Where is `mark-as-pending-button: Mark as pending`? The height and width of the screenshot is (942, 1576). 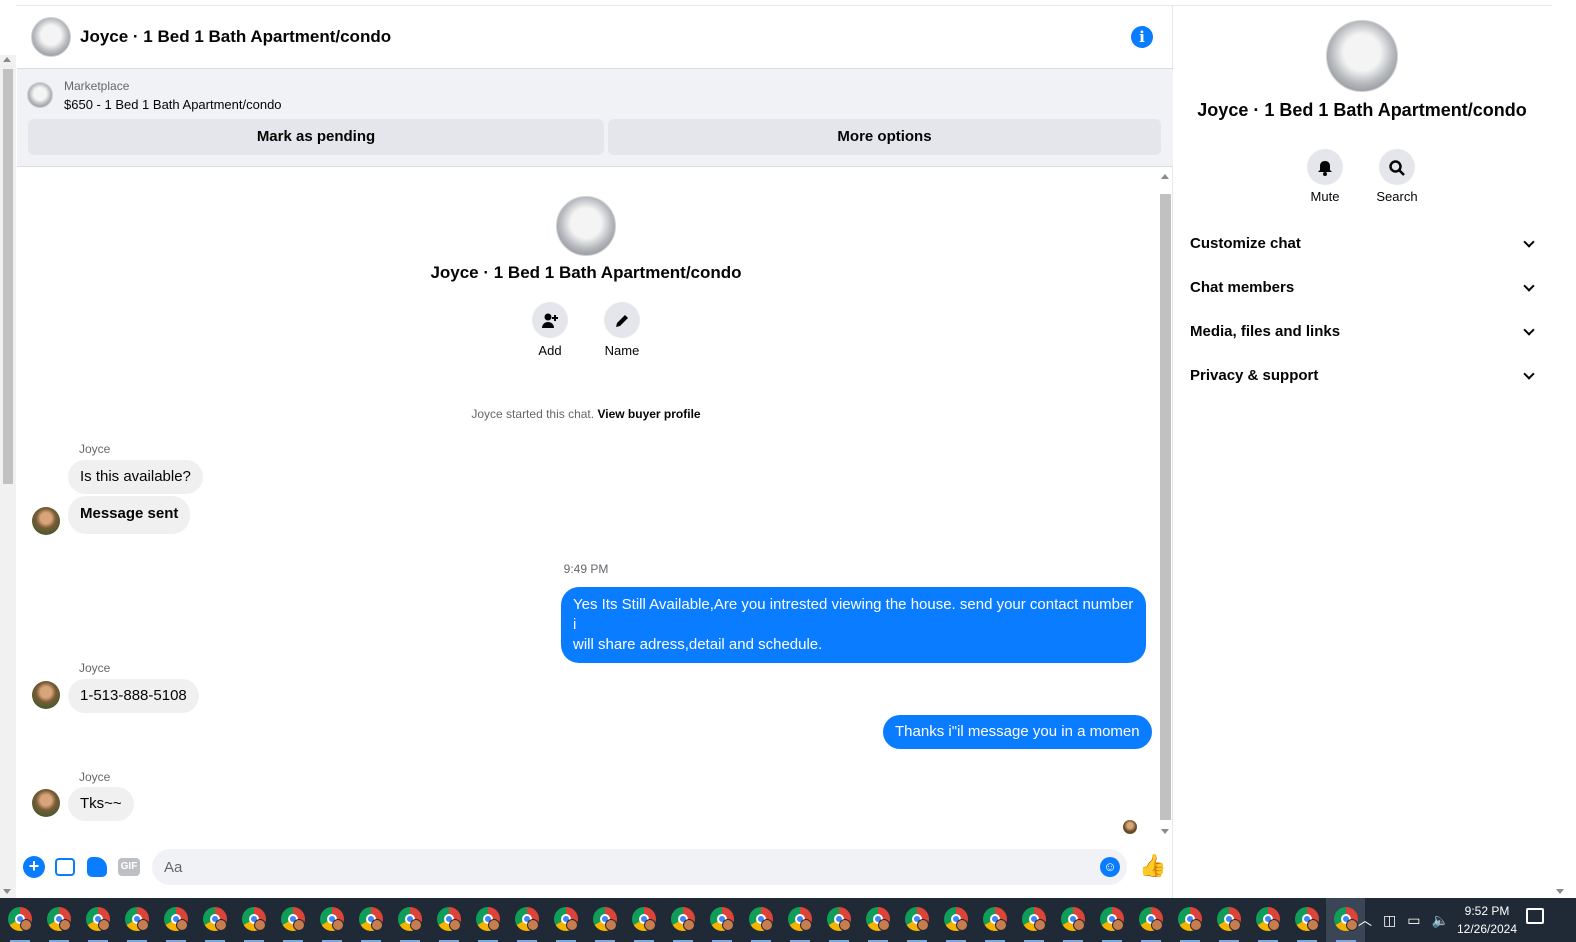 mark-as-pending-button: Mark as pending is located at coordinates (316, 137).